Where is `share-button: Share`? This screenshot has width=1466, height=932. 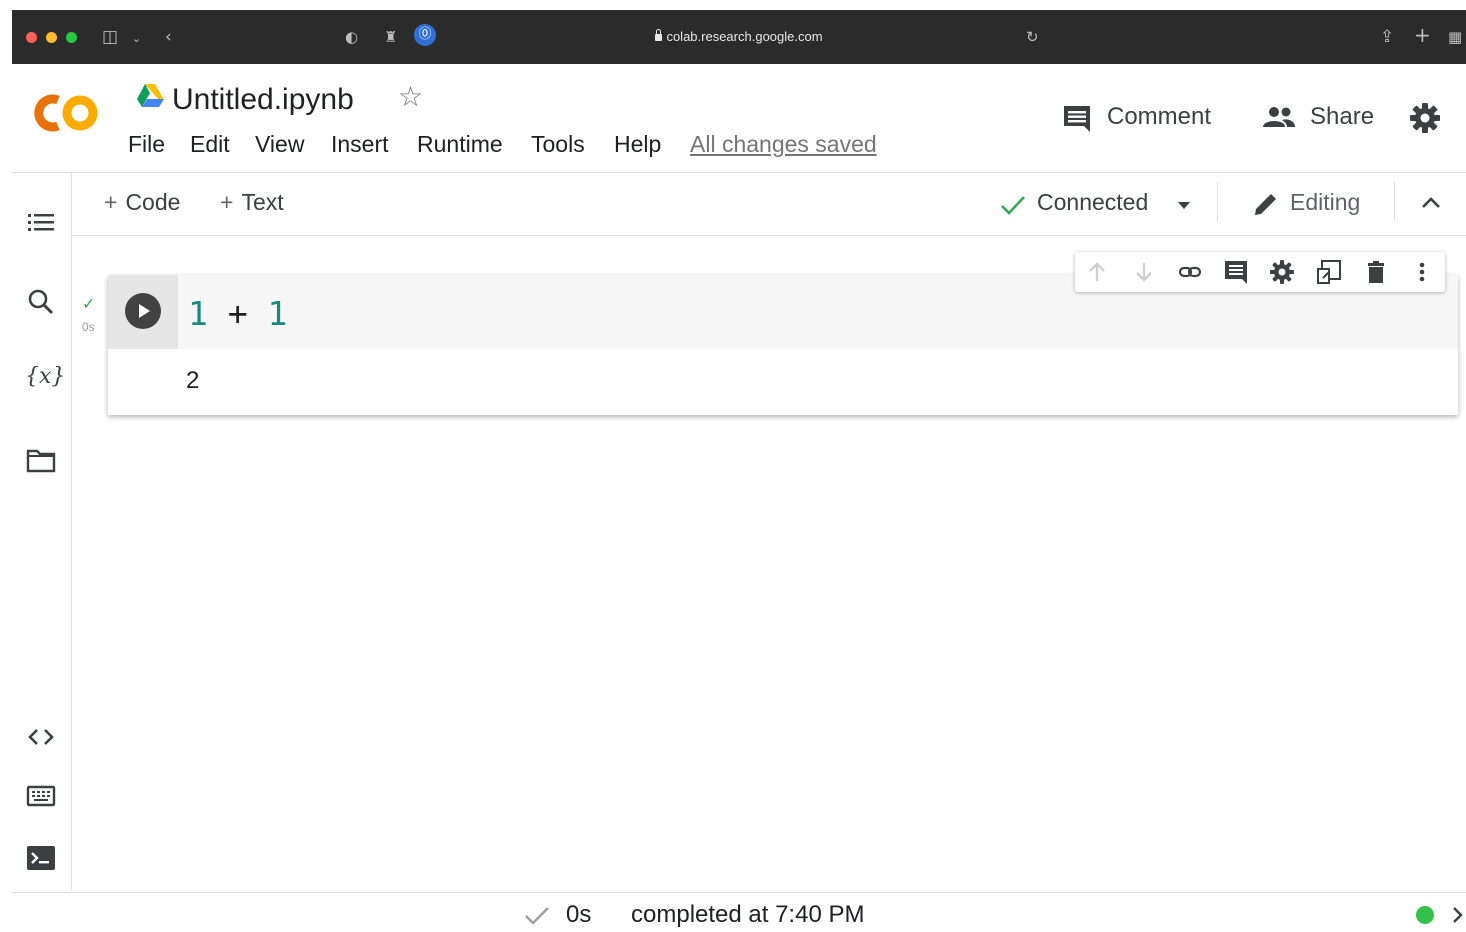 share-button: Share is located at coordinates (1342, 117).